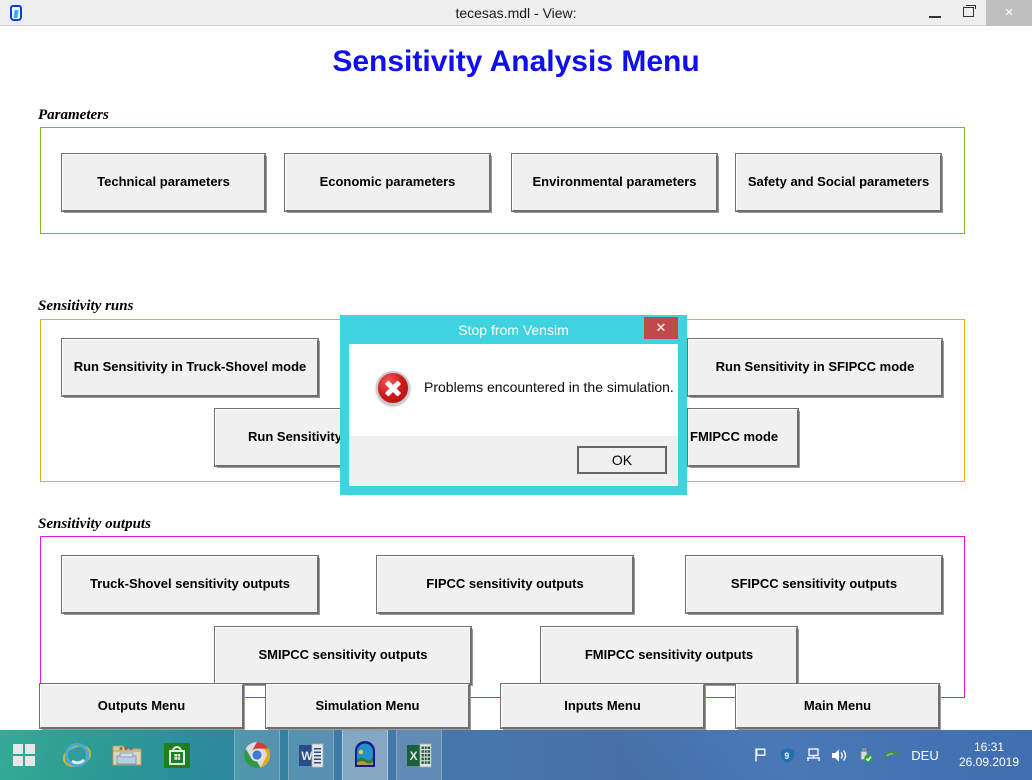 The image size is (1032, 780). I want to click on safely-remove-hardware-icon, so click(865, 755).